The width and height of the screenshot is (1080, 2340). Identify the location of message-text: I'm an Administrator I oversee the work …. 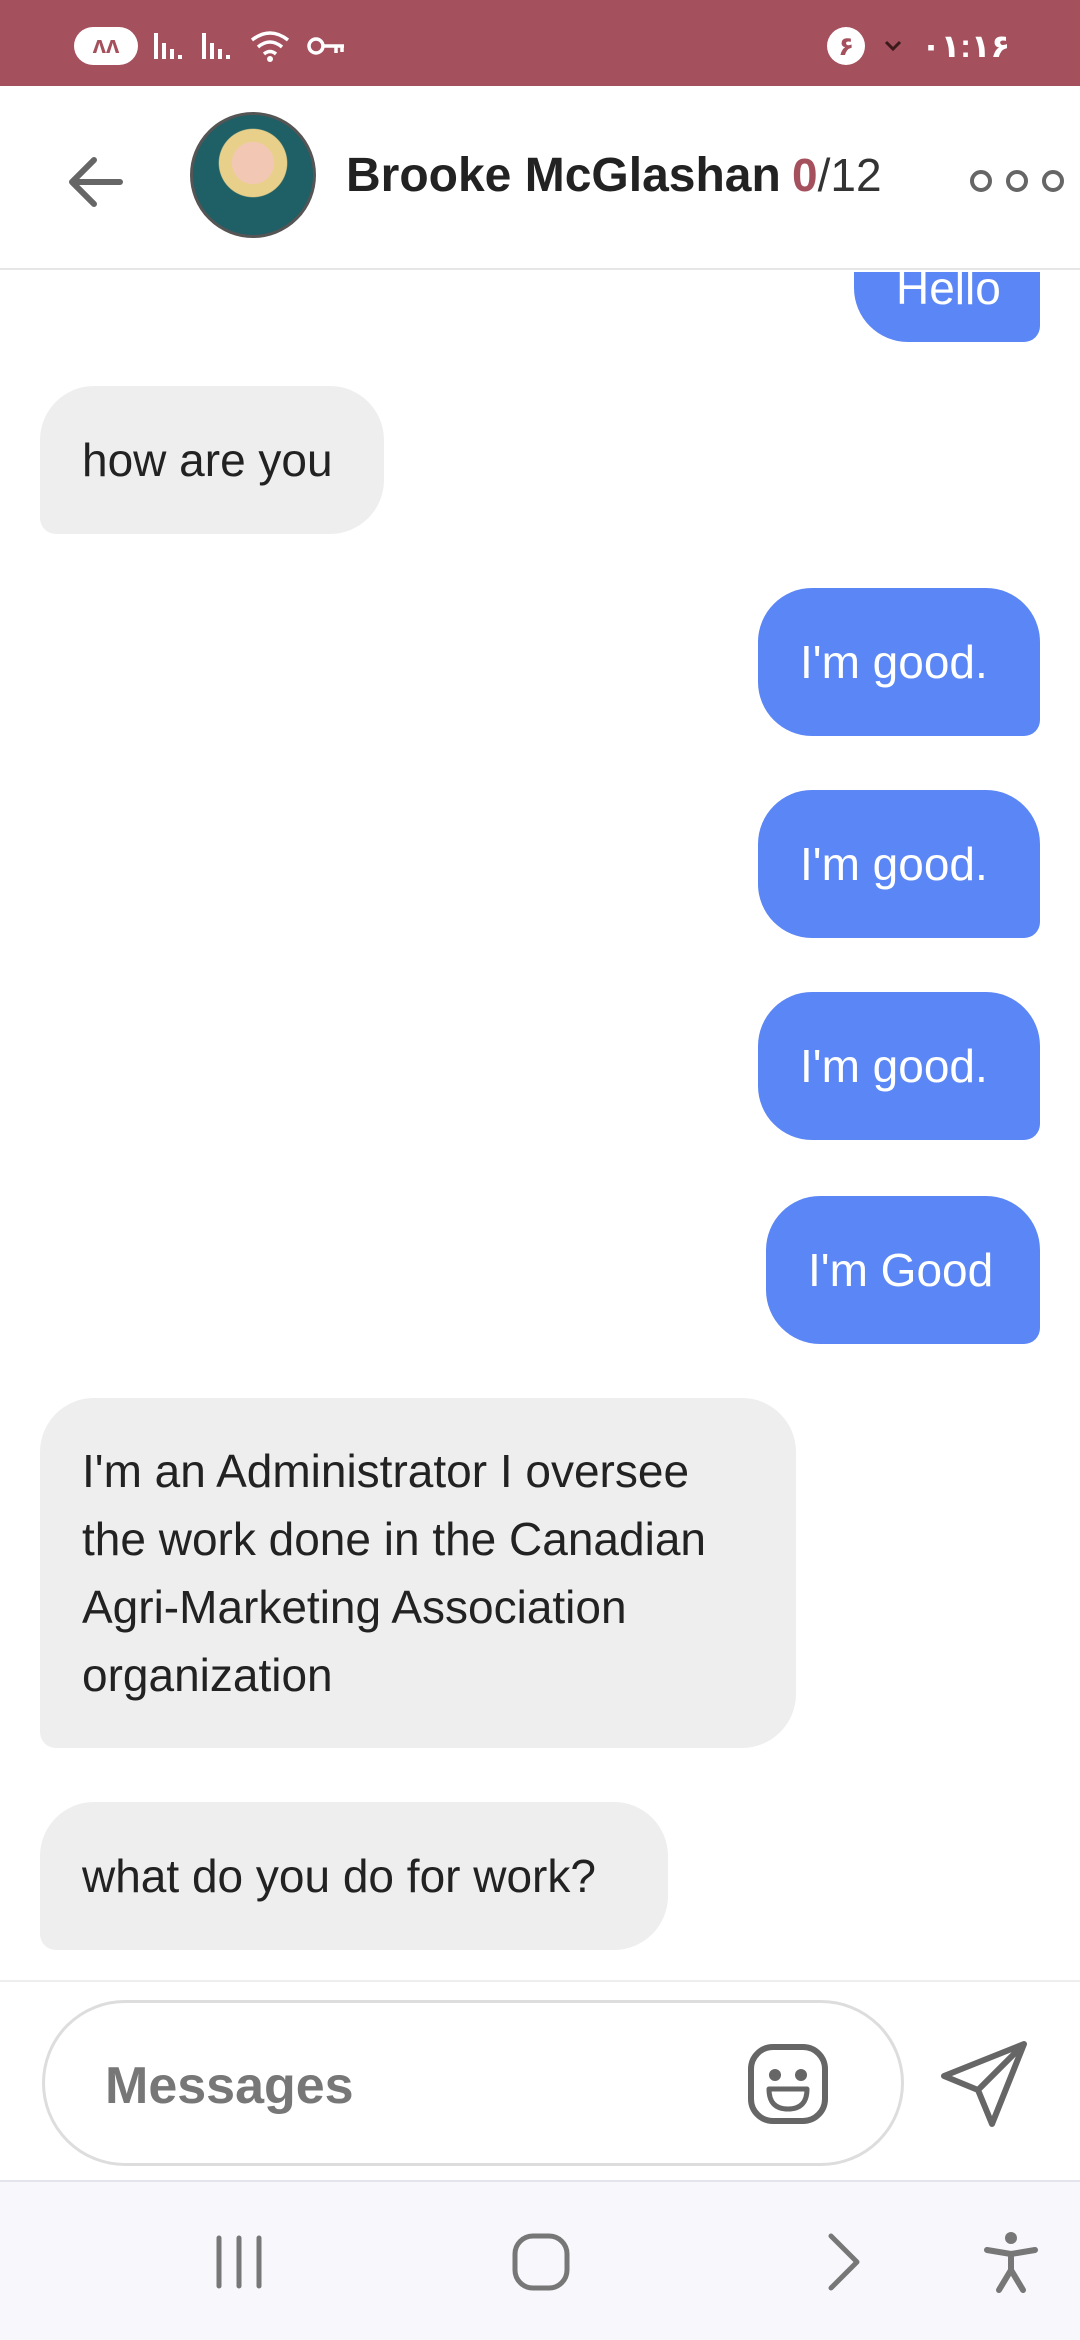
(399, 1573).